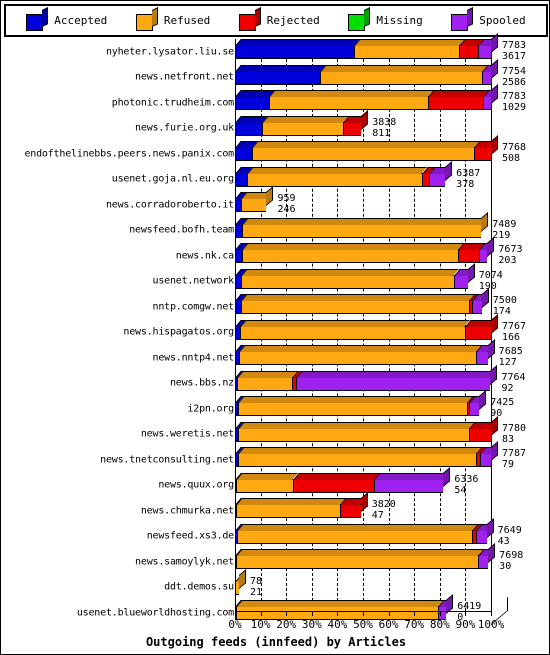  What do you see at coordinates (514, 56) in the screenshot?
I see `row-secondary-value: 3617` at bounding box center [514, 56].